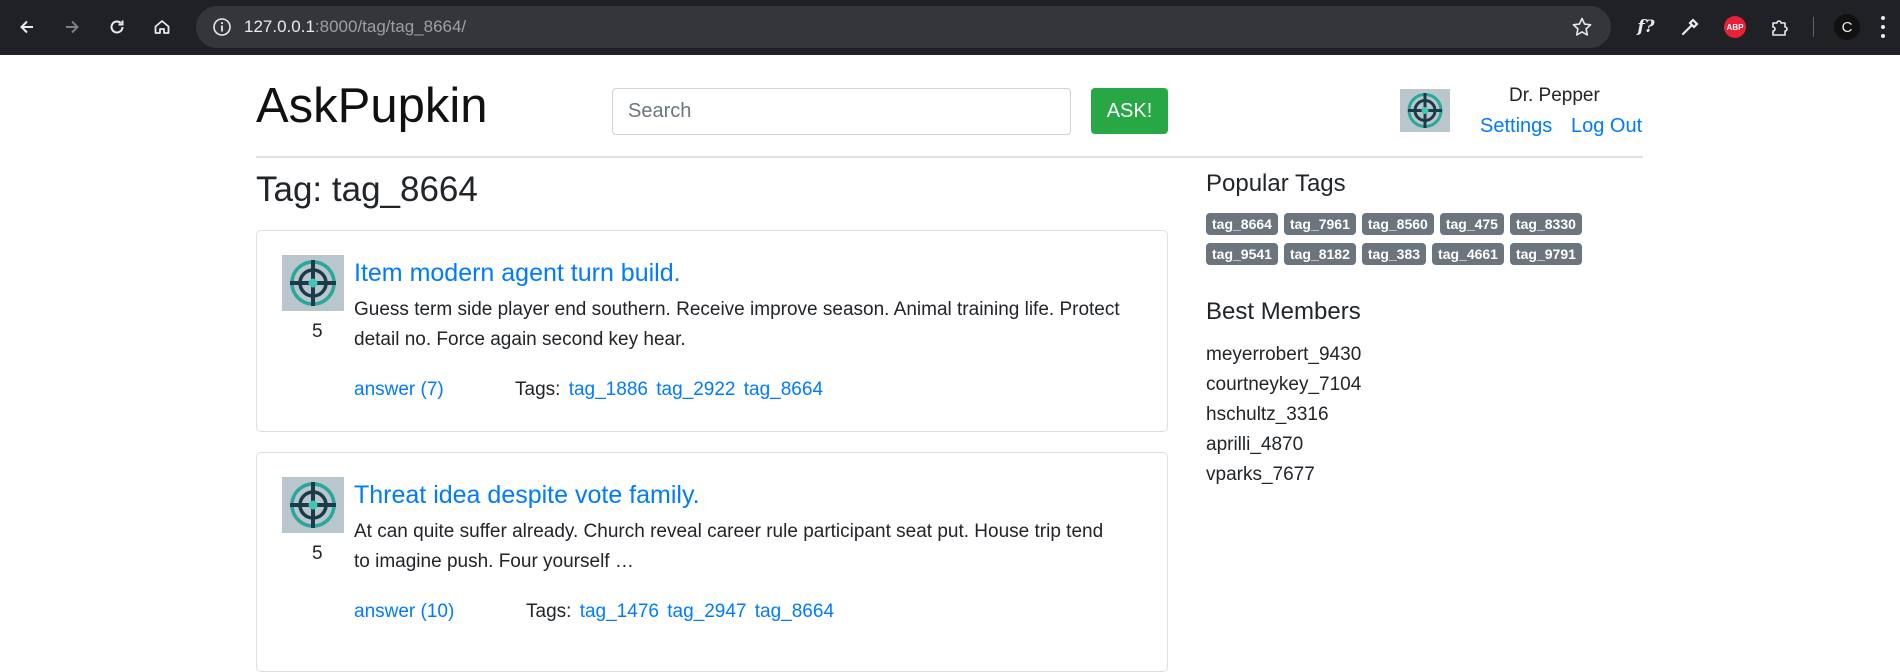  Describe the element at coordinates (367, 189) in the screenshot. I see `page-title: Tag: tag_8664` at that location.